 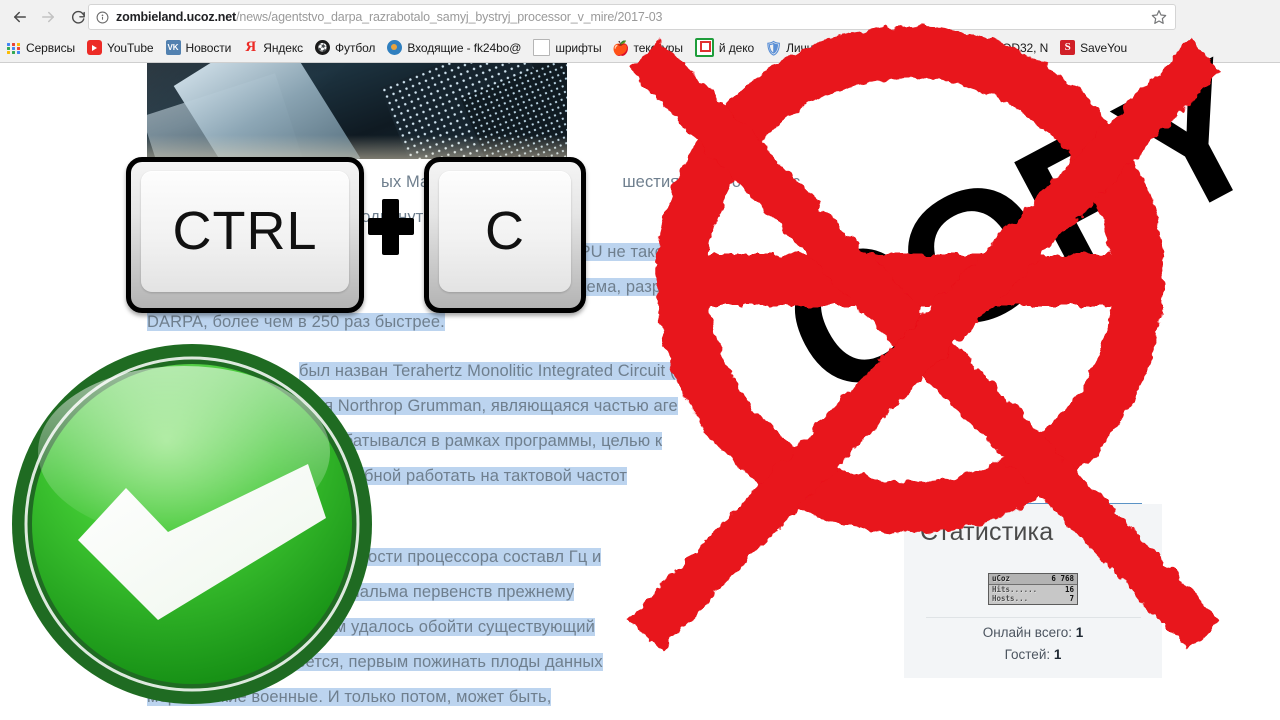 I want to click on bookmark-novosti: VK Новости, so click(x=199, y=48).